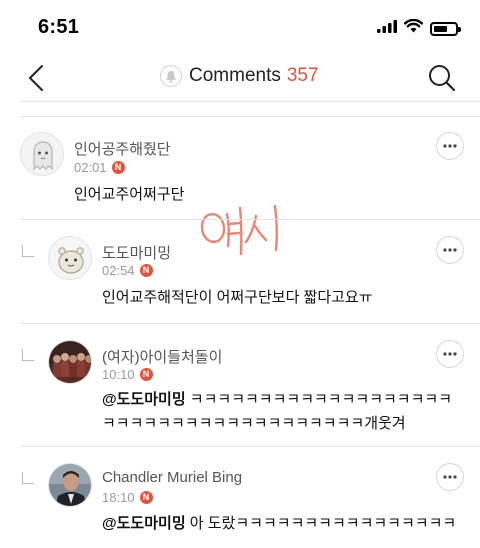  I want to click on back-button, so click(38, 78).